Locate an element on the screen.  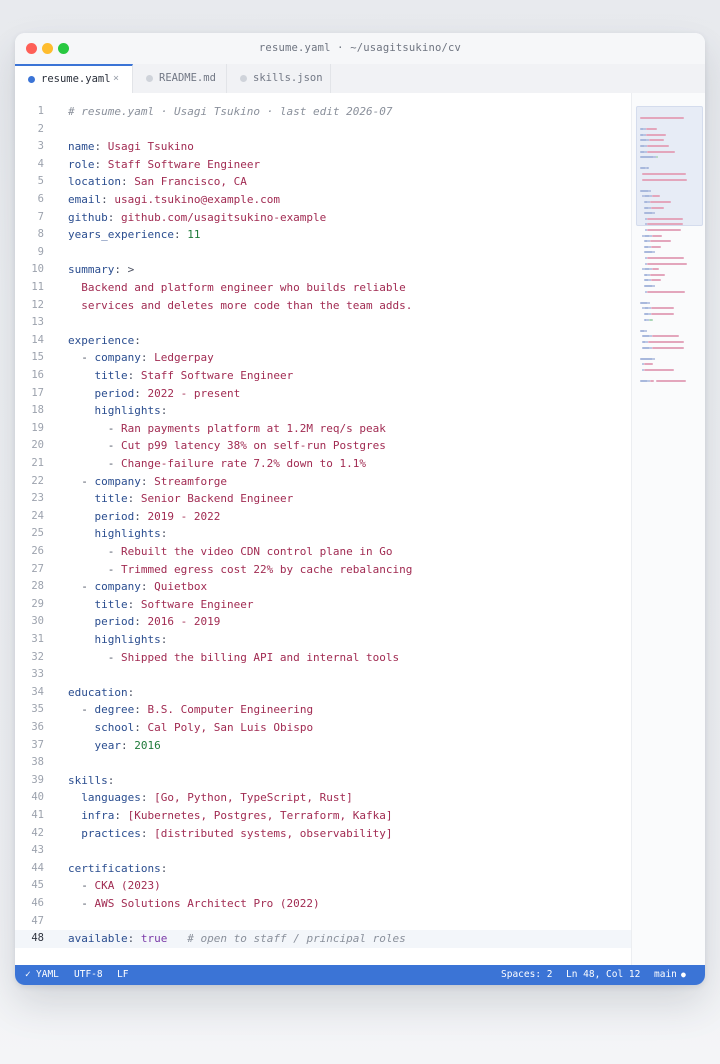
code-line: 46 - AWS Solutions Architect Pro (2022) is located at coordinates (323, 904).